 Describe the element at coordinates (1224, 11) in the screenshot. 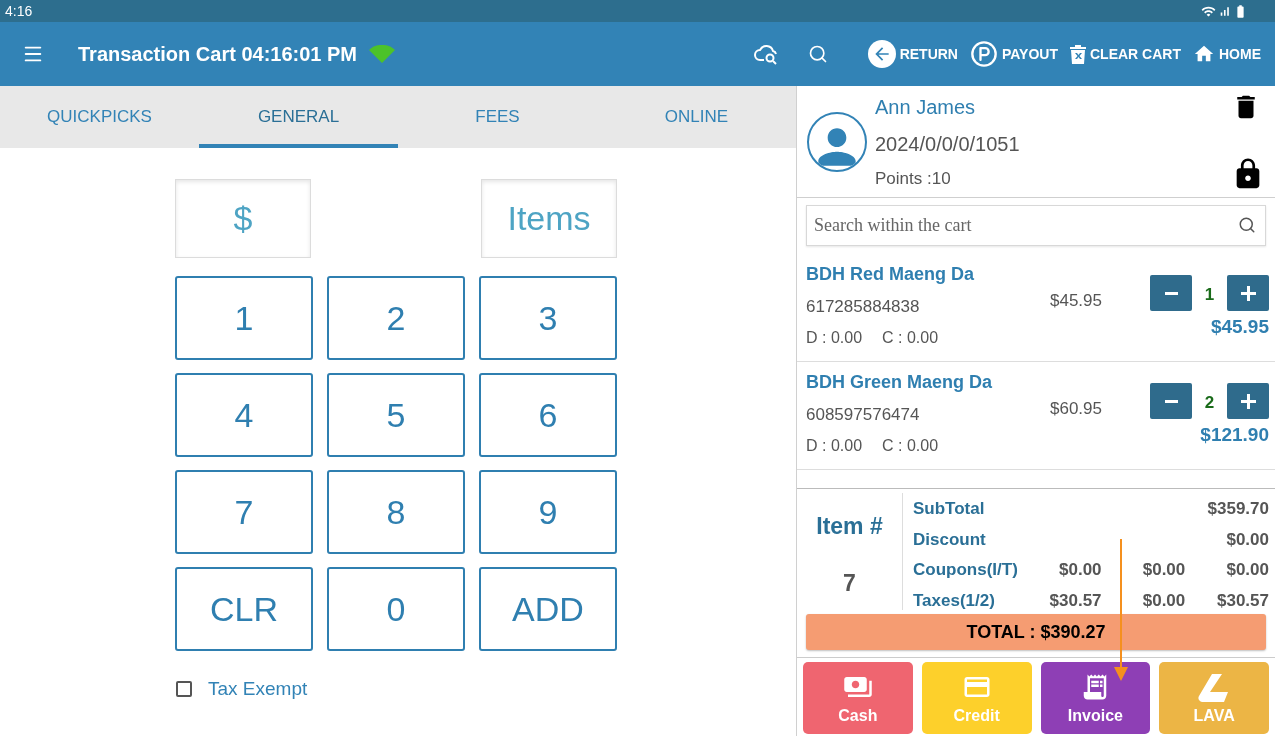

I see `signal-icon` at that location.